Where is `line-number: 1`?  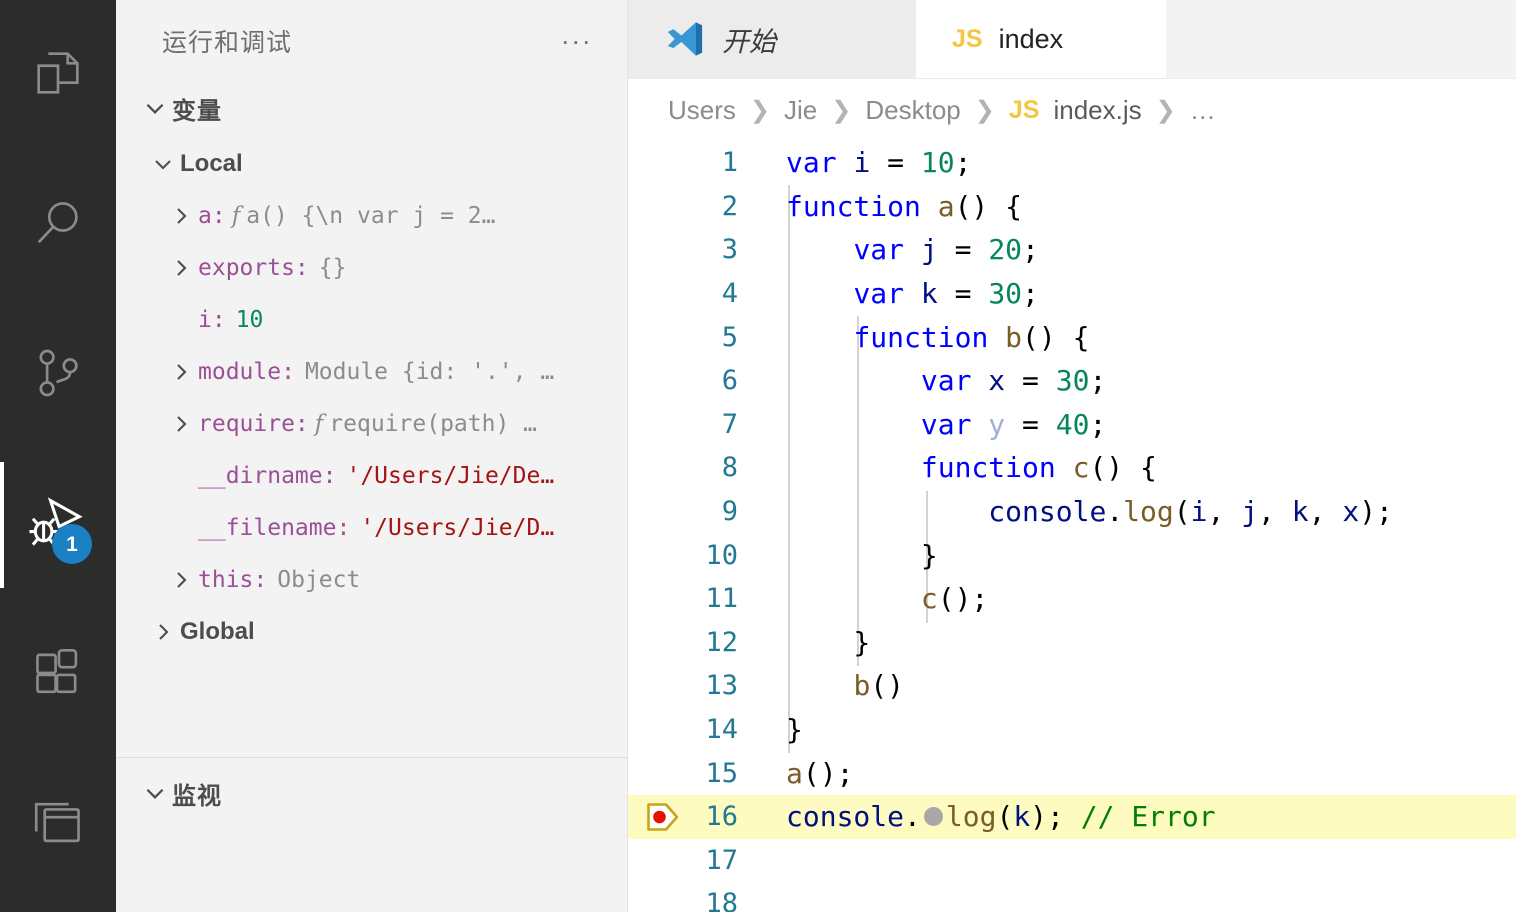 line-number: 1 is located at coordinates (729, 163).